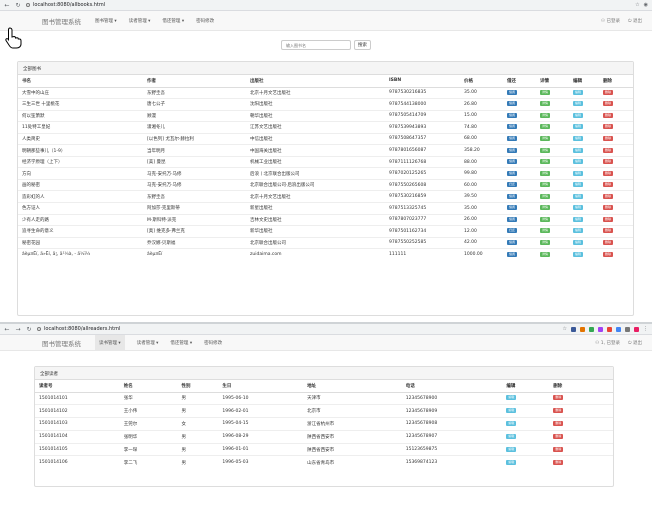  Describe the element at coordinates (173, 21) in the screenshot. I see `menu-borrow-manage: 借还管理 ▾` at that location.